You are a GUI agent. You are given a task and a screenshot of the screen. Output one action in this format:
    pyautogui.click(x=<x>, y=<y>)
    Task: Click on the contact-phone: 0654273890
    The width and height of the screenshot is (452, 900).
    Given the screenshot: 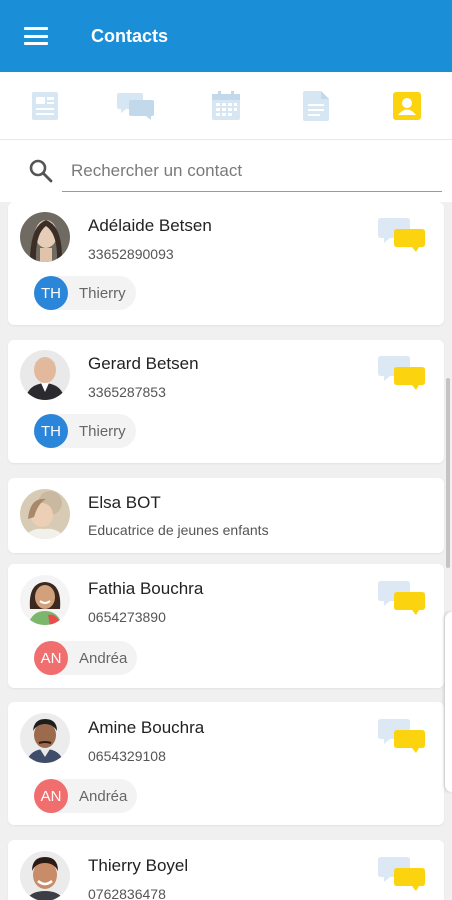 What is the action you would take?
    pyautogui.click(x=127, y=617)
    